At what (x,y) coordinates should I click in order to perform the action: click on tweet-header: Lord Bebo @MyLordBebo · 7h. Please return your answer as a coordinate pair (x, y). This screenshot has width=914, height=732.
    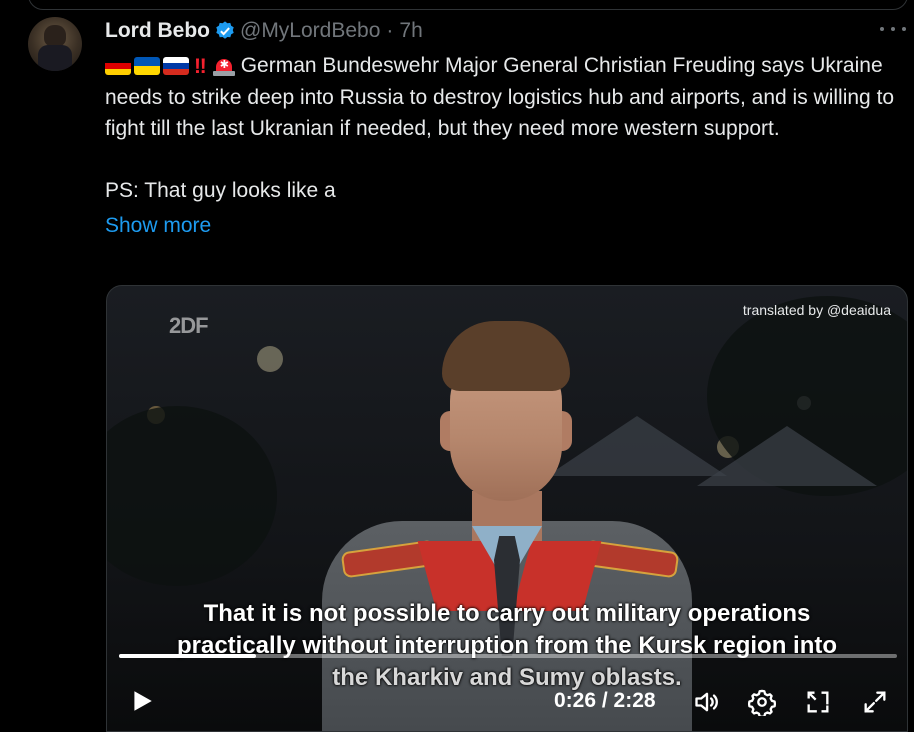
    Looking at the image, I should click on (264, 31).